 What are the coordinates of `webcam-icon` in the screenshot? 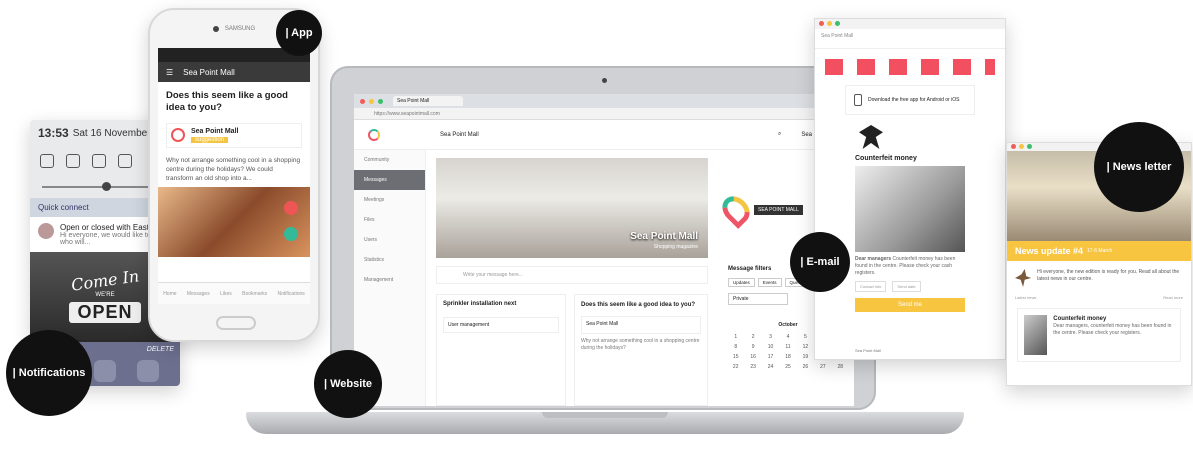 It's located at (604, 80).